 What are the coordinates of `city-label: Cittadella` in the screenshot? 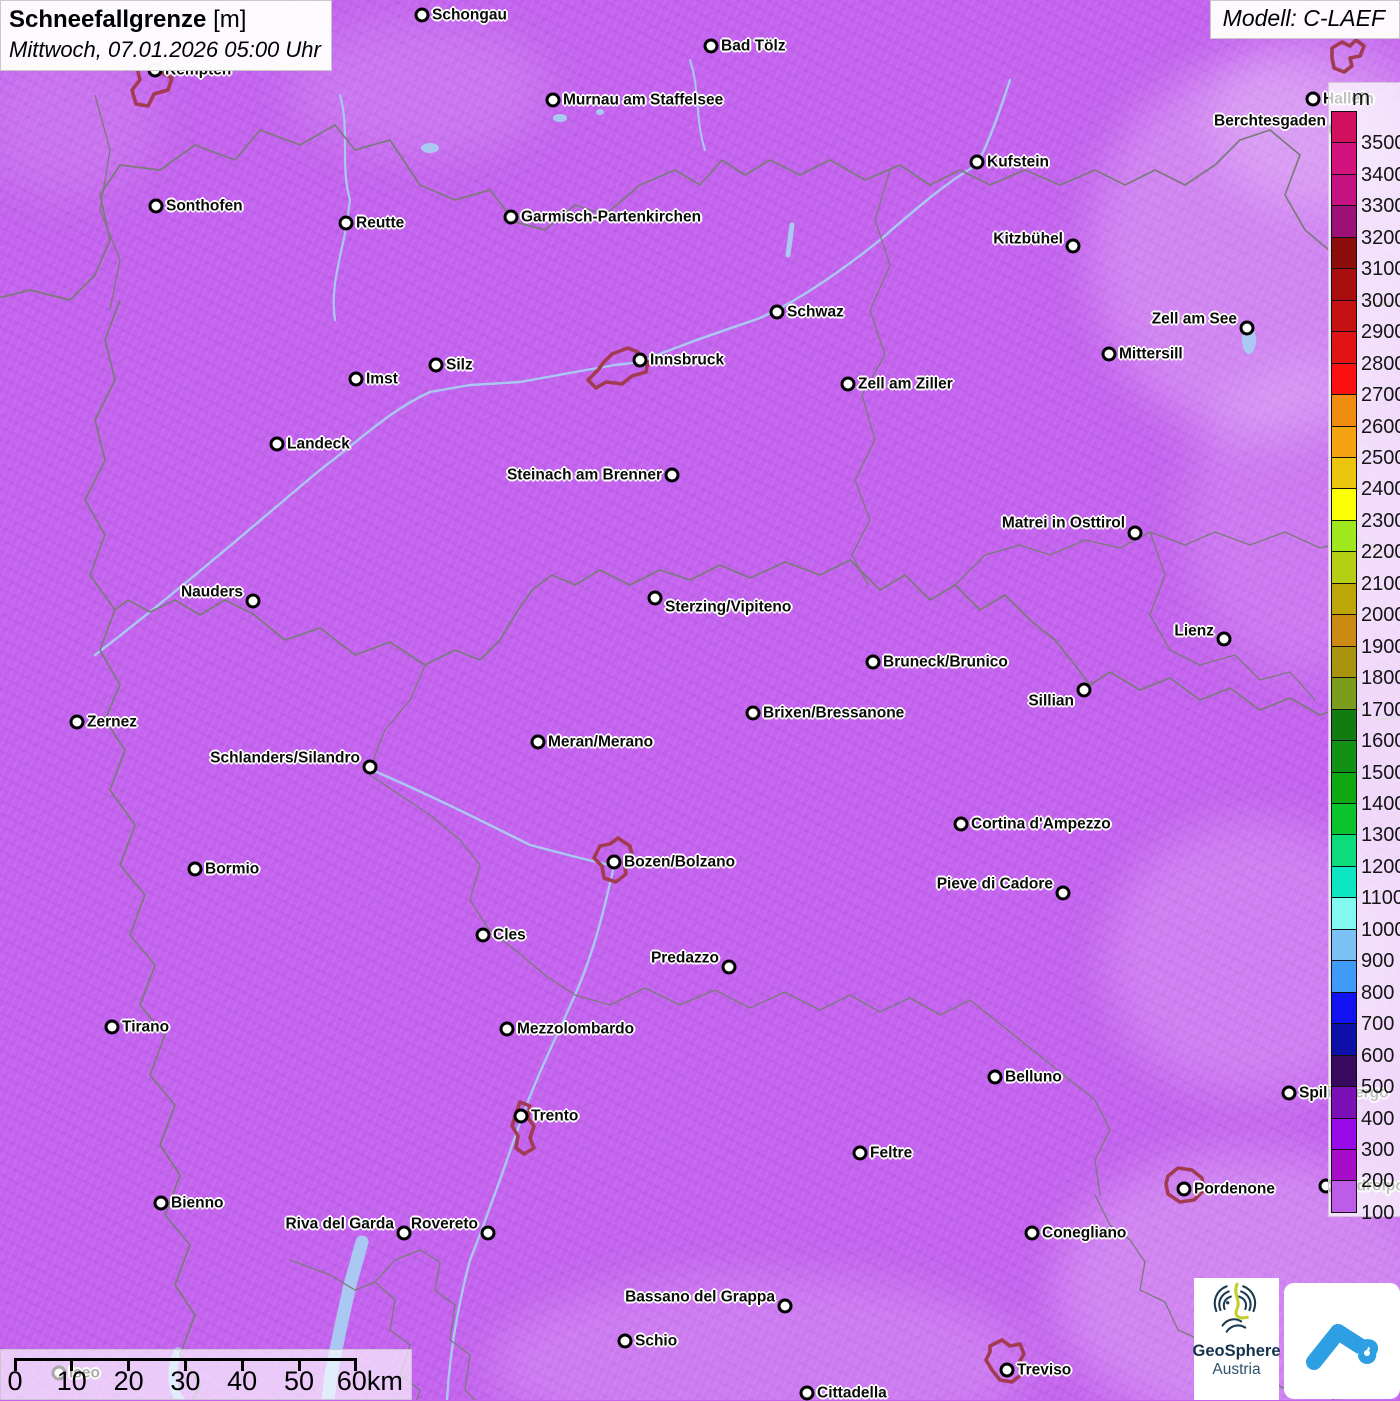 It's located at (852, 1392).